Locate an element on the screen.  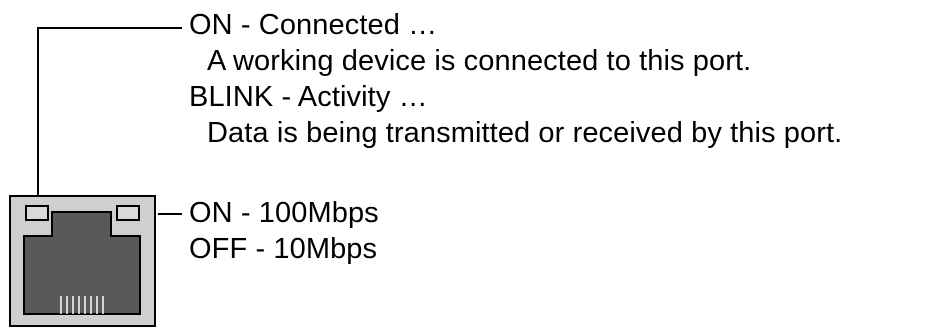
link-activity-led is located at coordinates (37, 213).